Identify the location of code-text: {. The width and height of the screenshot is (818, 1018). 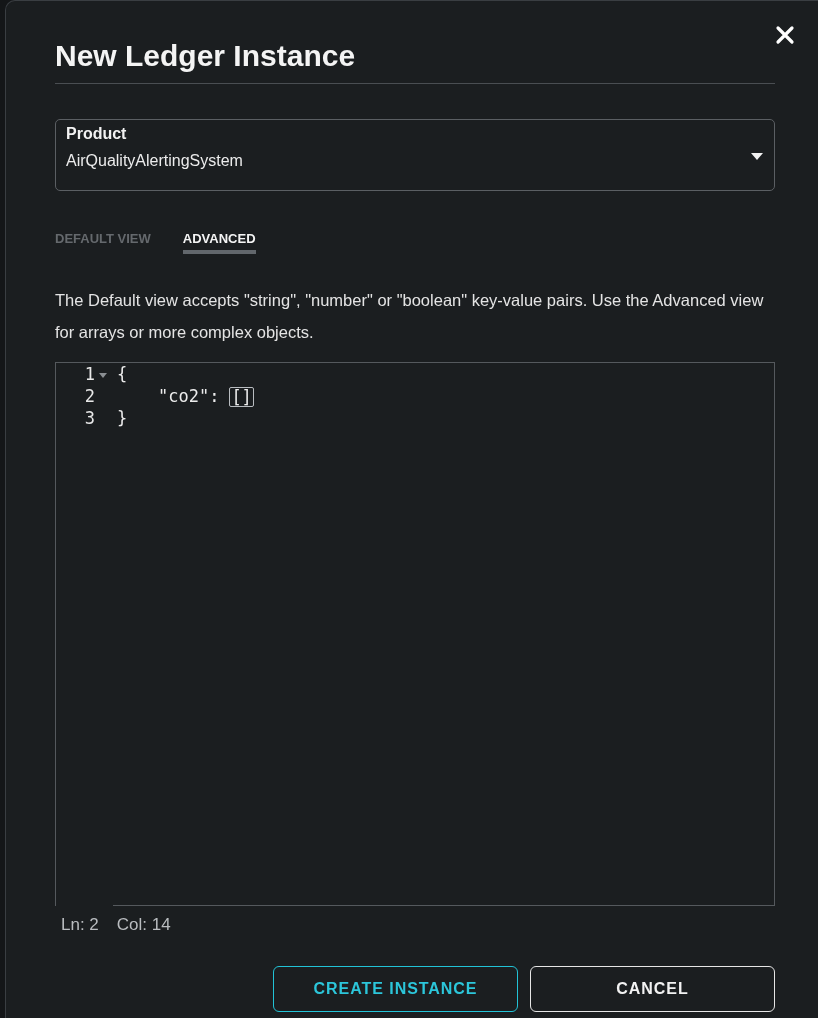
(122, 375).